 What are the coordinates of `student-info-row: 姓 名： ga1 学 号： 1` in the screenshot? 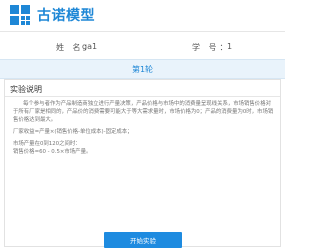 It's located at (142, 45).